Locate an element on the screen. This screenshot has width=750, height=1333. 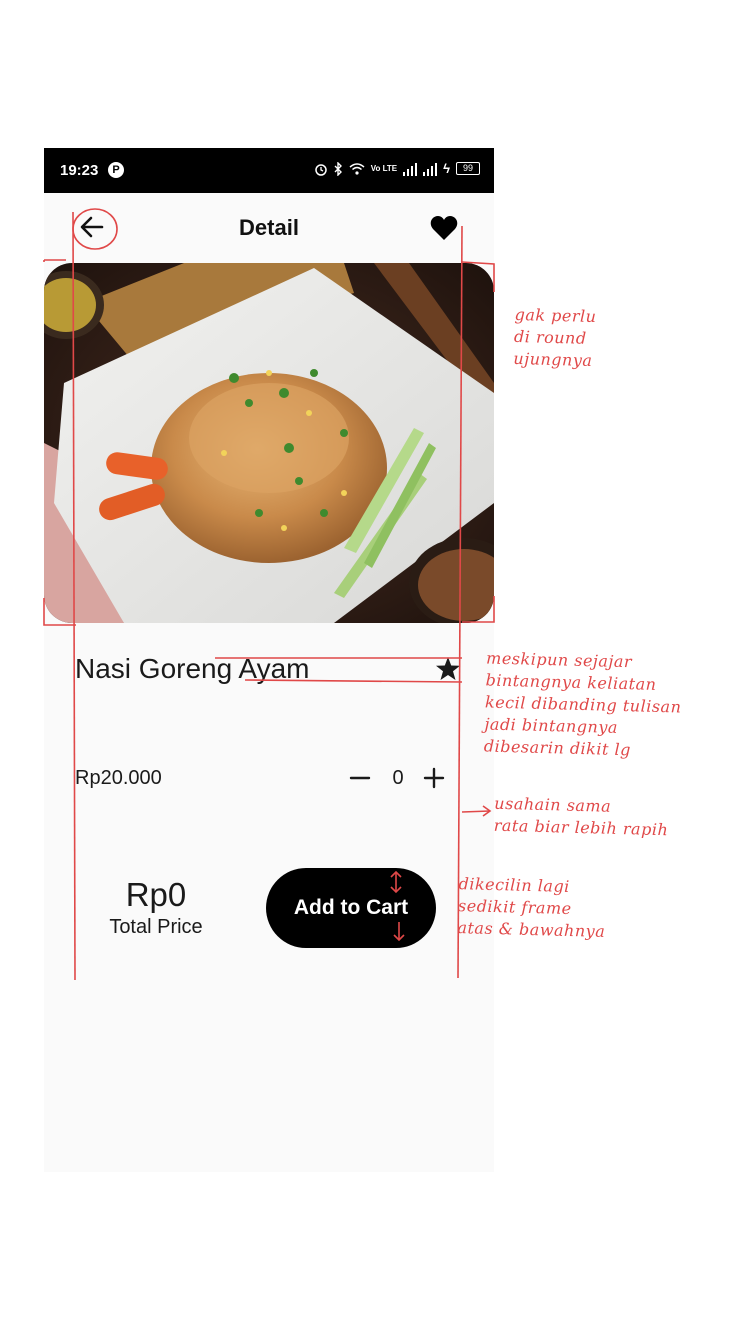
wifi-icon is located at coordinates (357, 169).